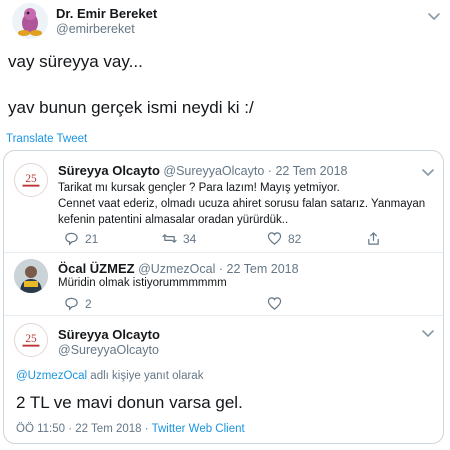  I want to click on tweet2-date: 22 Tem 2018, so click(263, 269).